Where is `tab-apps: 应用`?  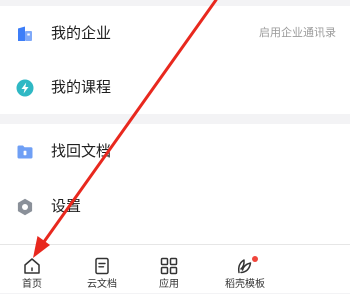
tab-apps: 应用 is located at coordinates (169, 269).